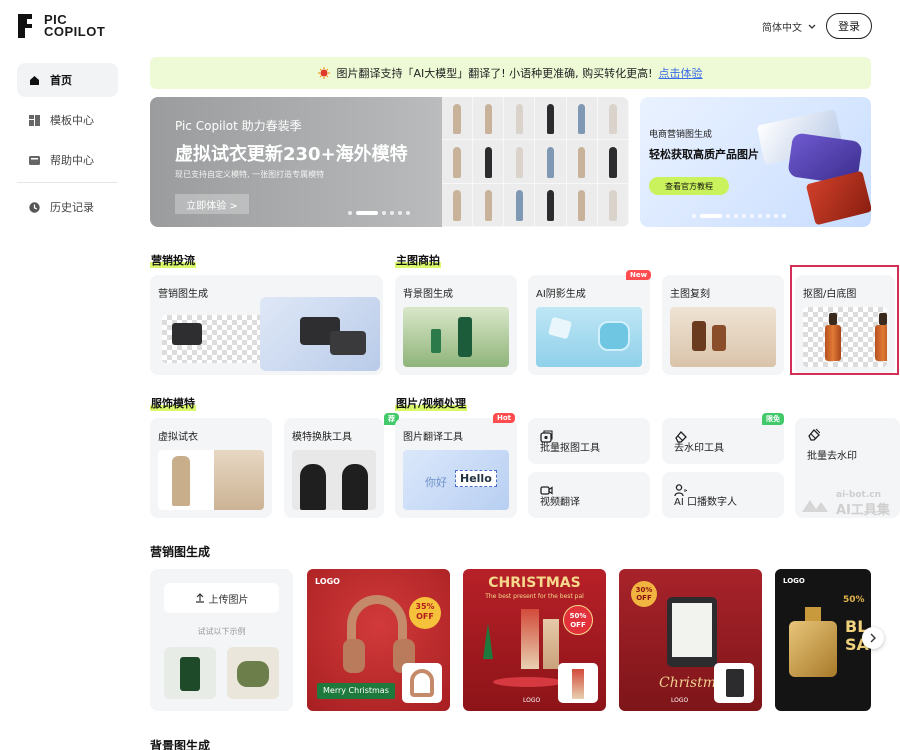 Image resolution: width=900 pixels, height=750 pixels. I want to click on discount-badge: 35% OFF, so click(425, 613).